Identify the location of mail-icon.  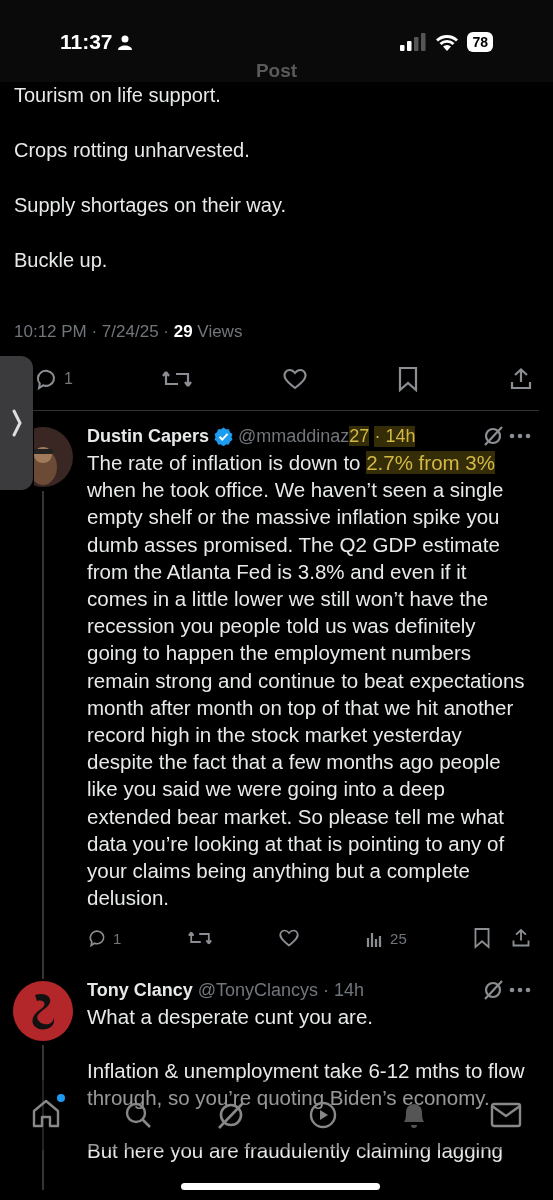
(506, 1115).